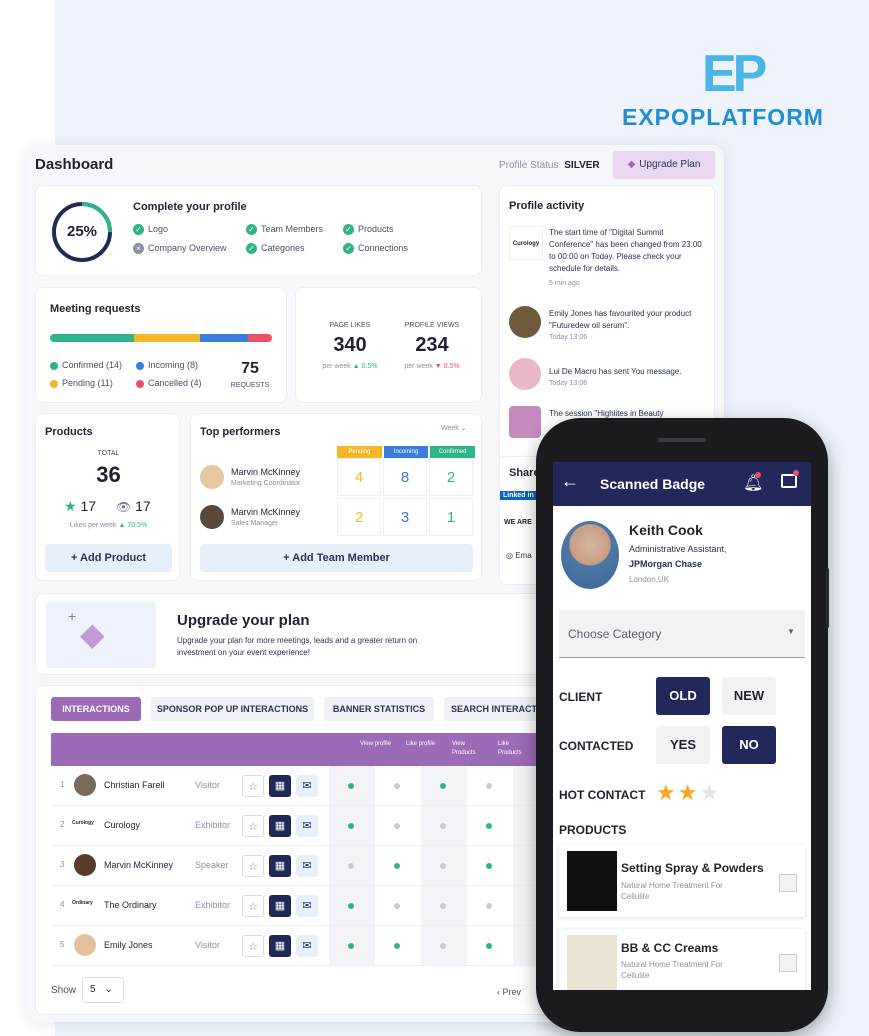  Describe the element at coordinates (266, 483) in the screenshot. I see `performer-role: Marketing Coordinator` at that location.